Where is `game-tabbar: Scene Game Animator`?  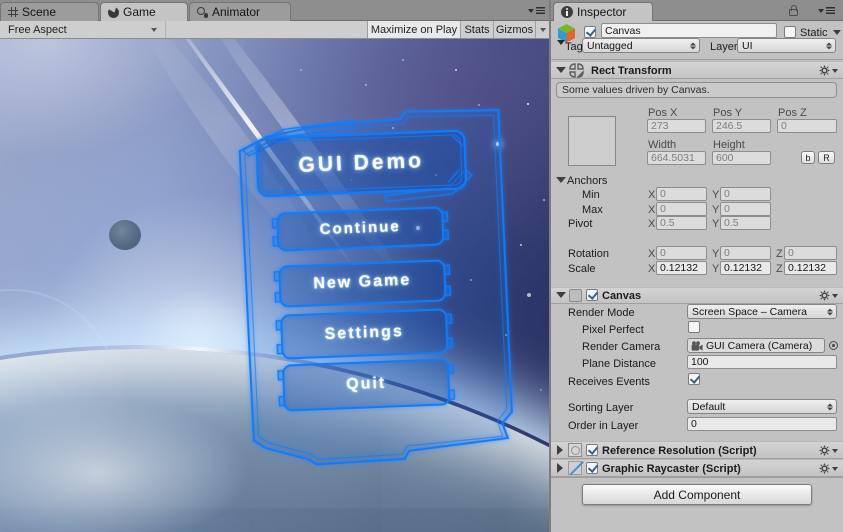 game-tabbar: Scene Game Animator is located at coordinates (274, 10).